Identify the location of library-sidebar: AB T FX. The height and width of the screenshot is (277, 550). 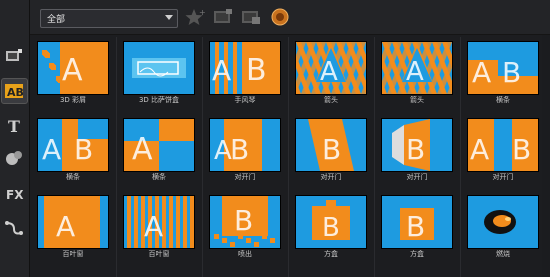
(15, 138).